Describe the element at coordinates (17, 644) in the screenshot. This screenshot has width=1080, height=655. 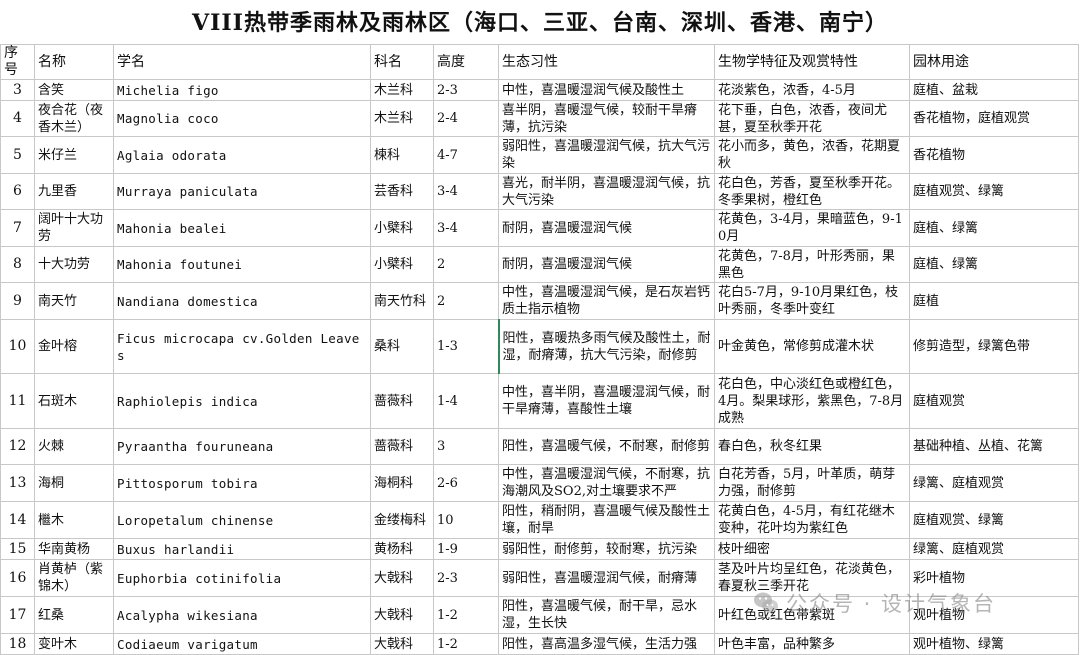
I see `cell-no: 18` at that location.